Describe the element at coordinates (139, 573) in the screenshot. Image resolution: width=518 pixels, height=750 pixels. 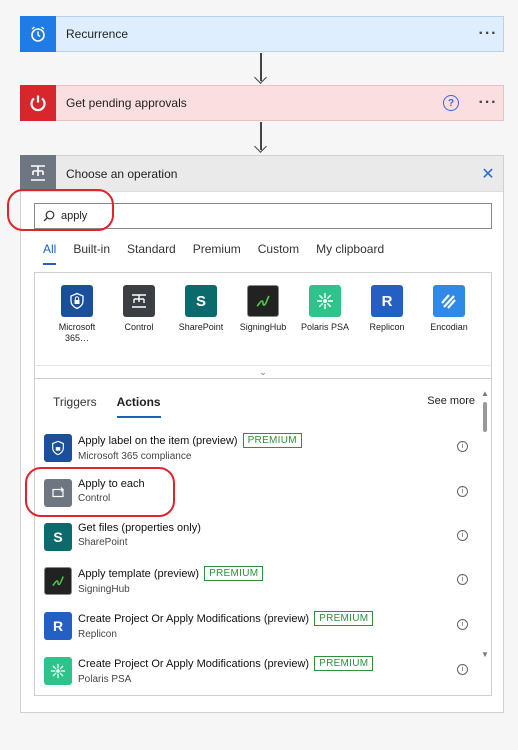
I see `action-name: Apply template (preview)` at that location.